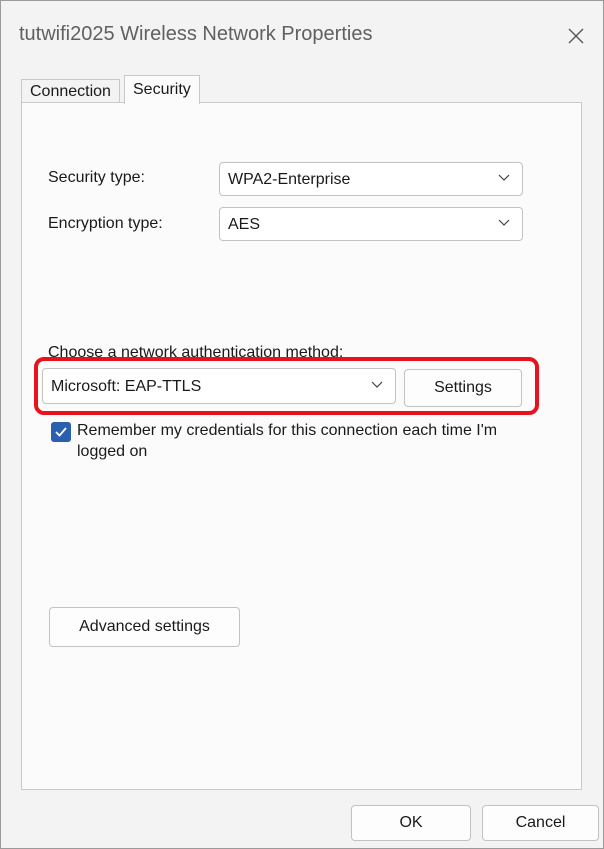  I want to click on title-bar: tutwifi2025 Wireless Network Properties, so click(302, 35).